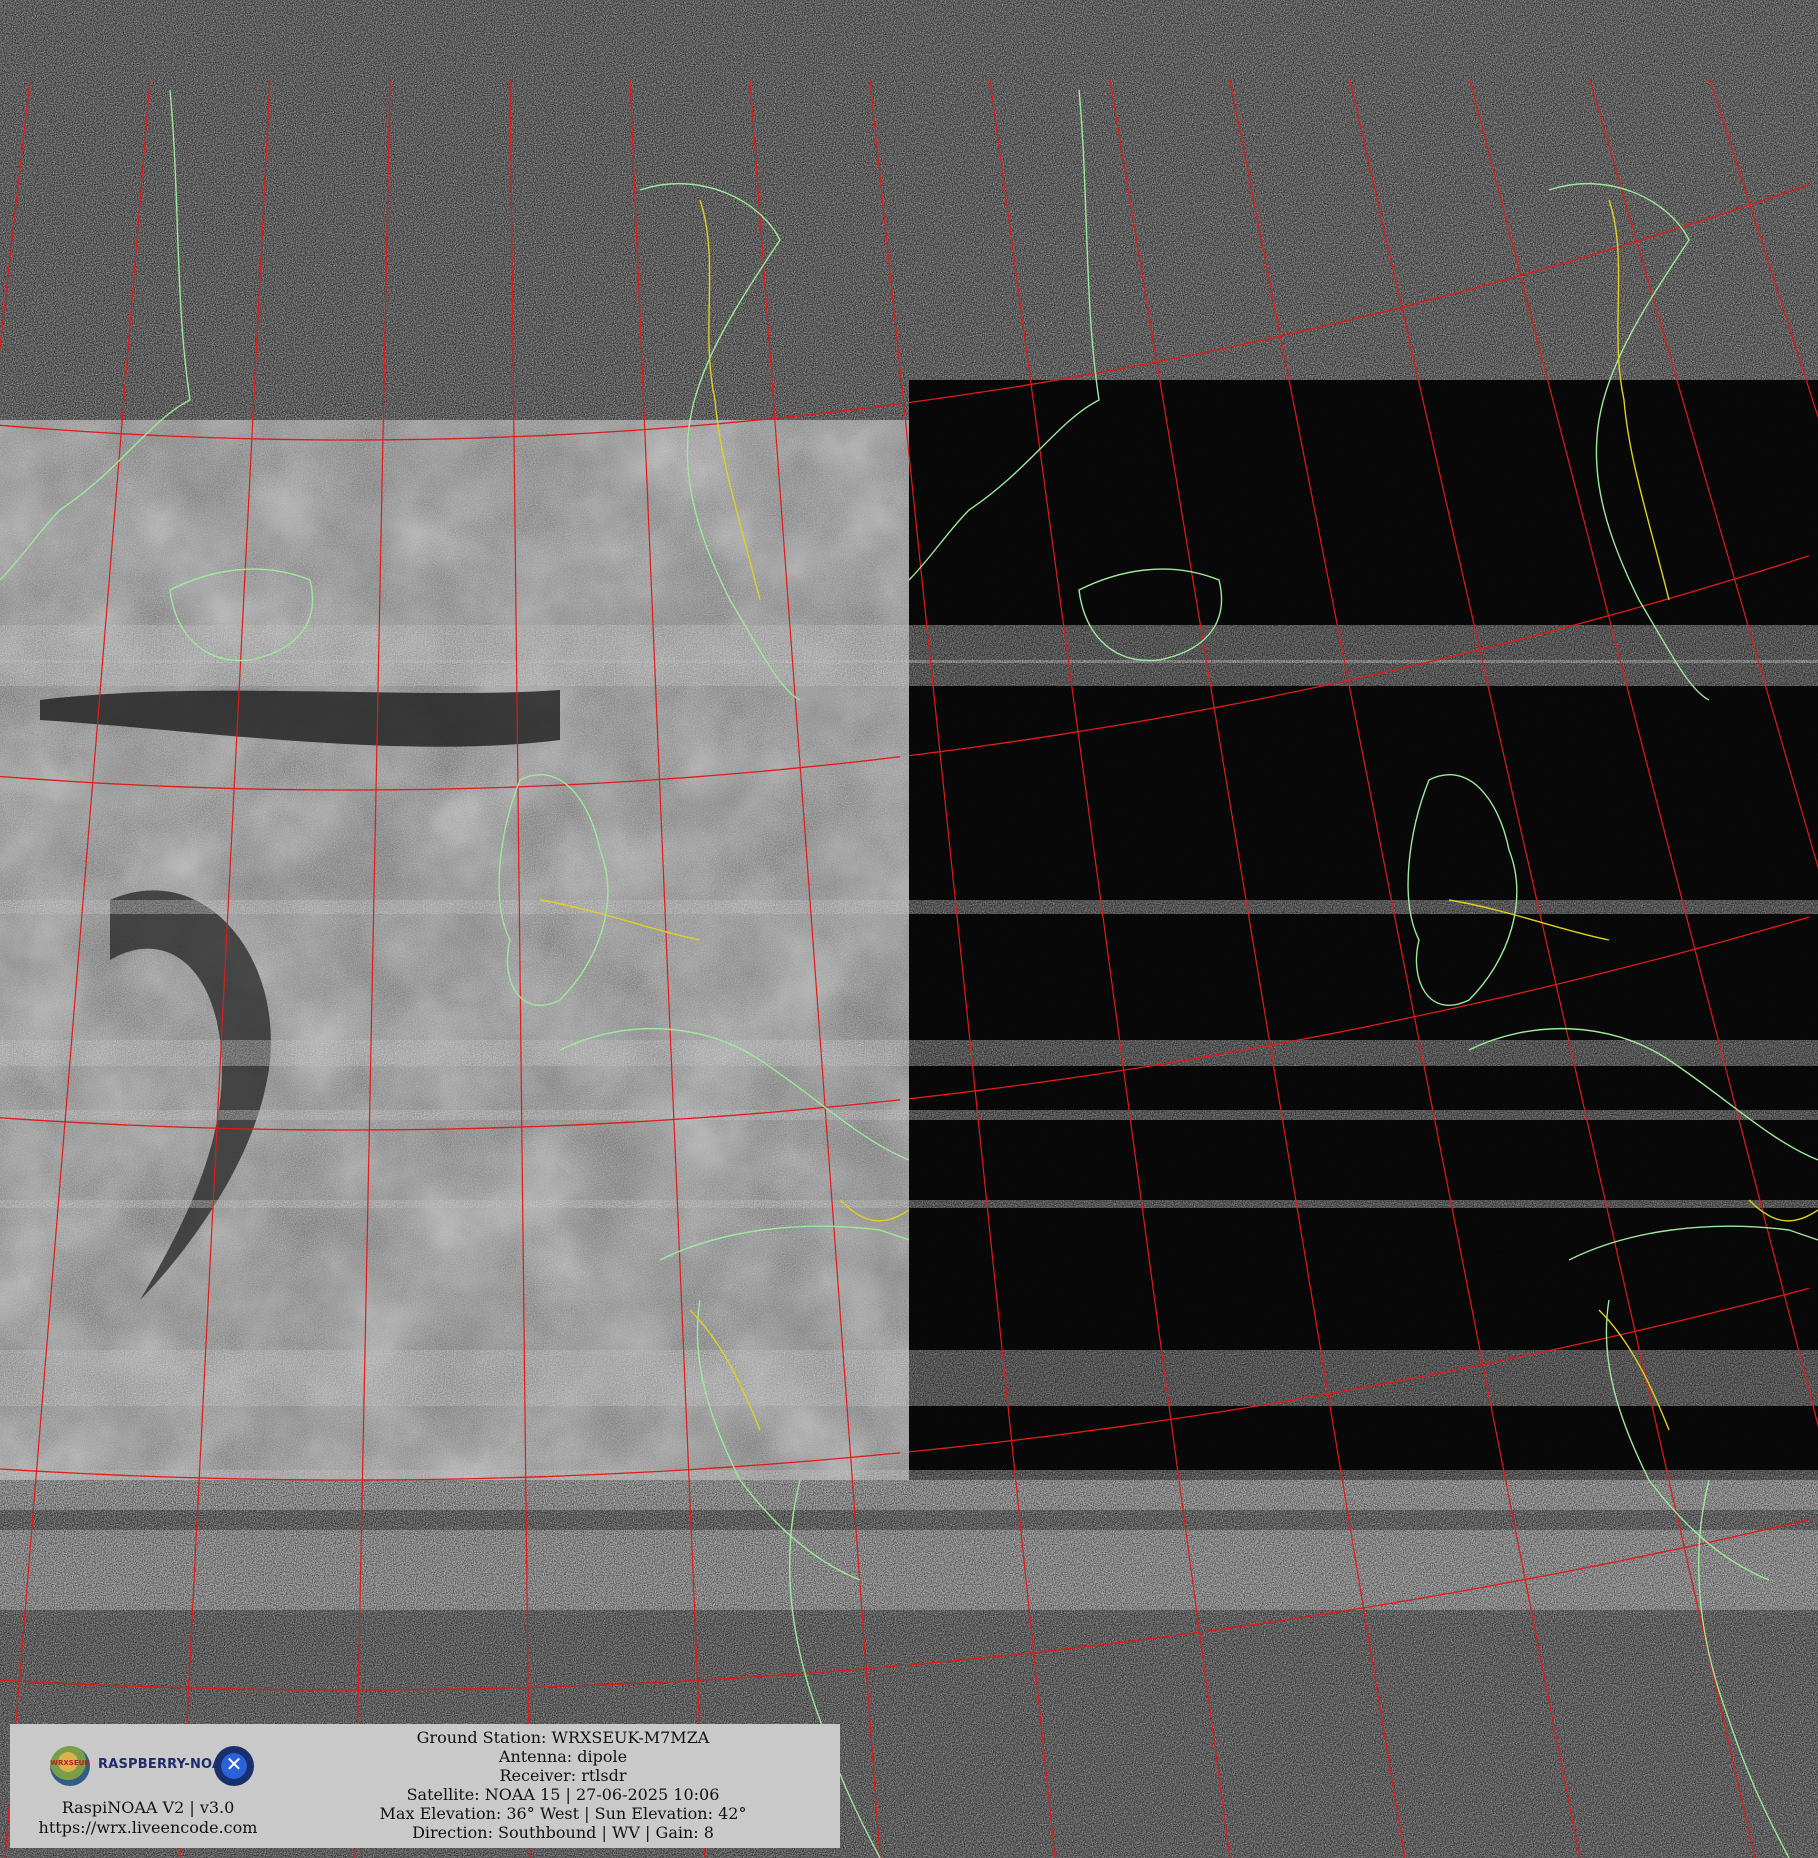 The height and width of the screenshot is (1858, 1818). I want to click on logo-group: WRXSEUK RASPBERRY-NOAA ✕, so click(143, 1767).